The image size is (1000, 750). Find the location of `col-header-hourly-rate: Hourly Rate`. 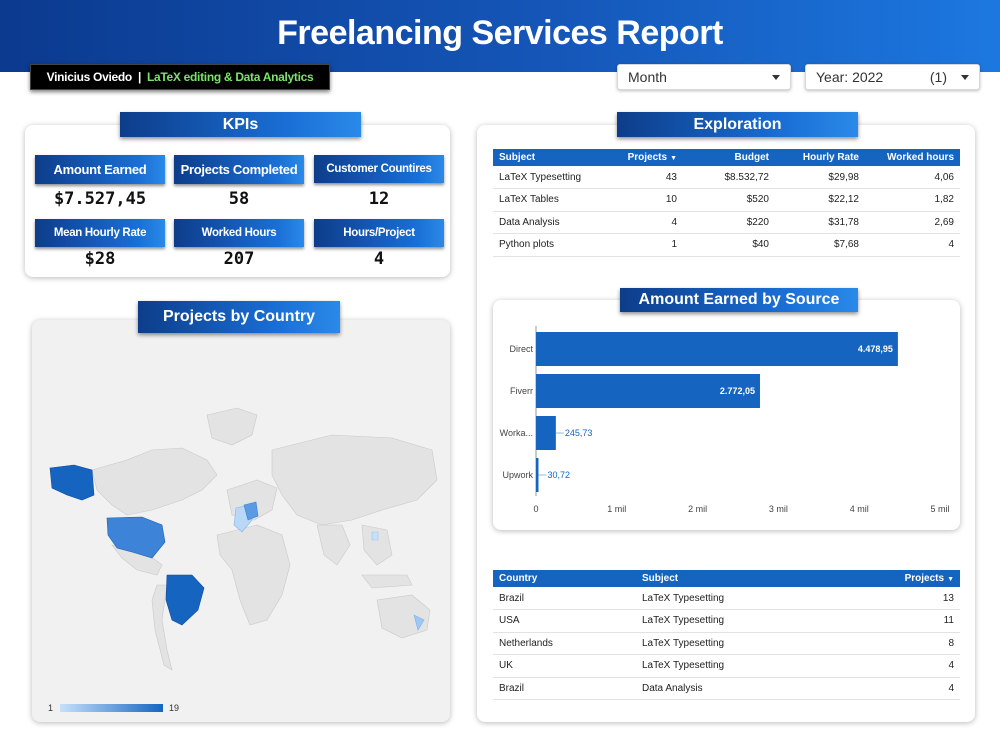

col-header-hourly-rate: Hourly Rate is located at coordinates (820, 157).